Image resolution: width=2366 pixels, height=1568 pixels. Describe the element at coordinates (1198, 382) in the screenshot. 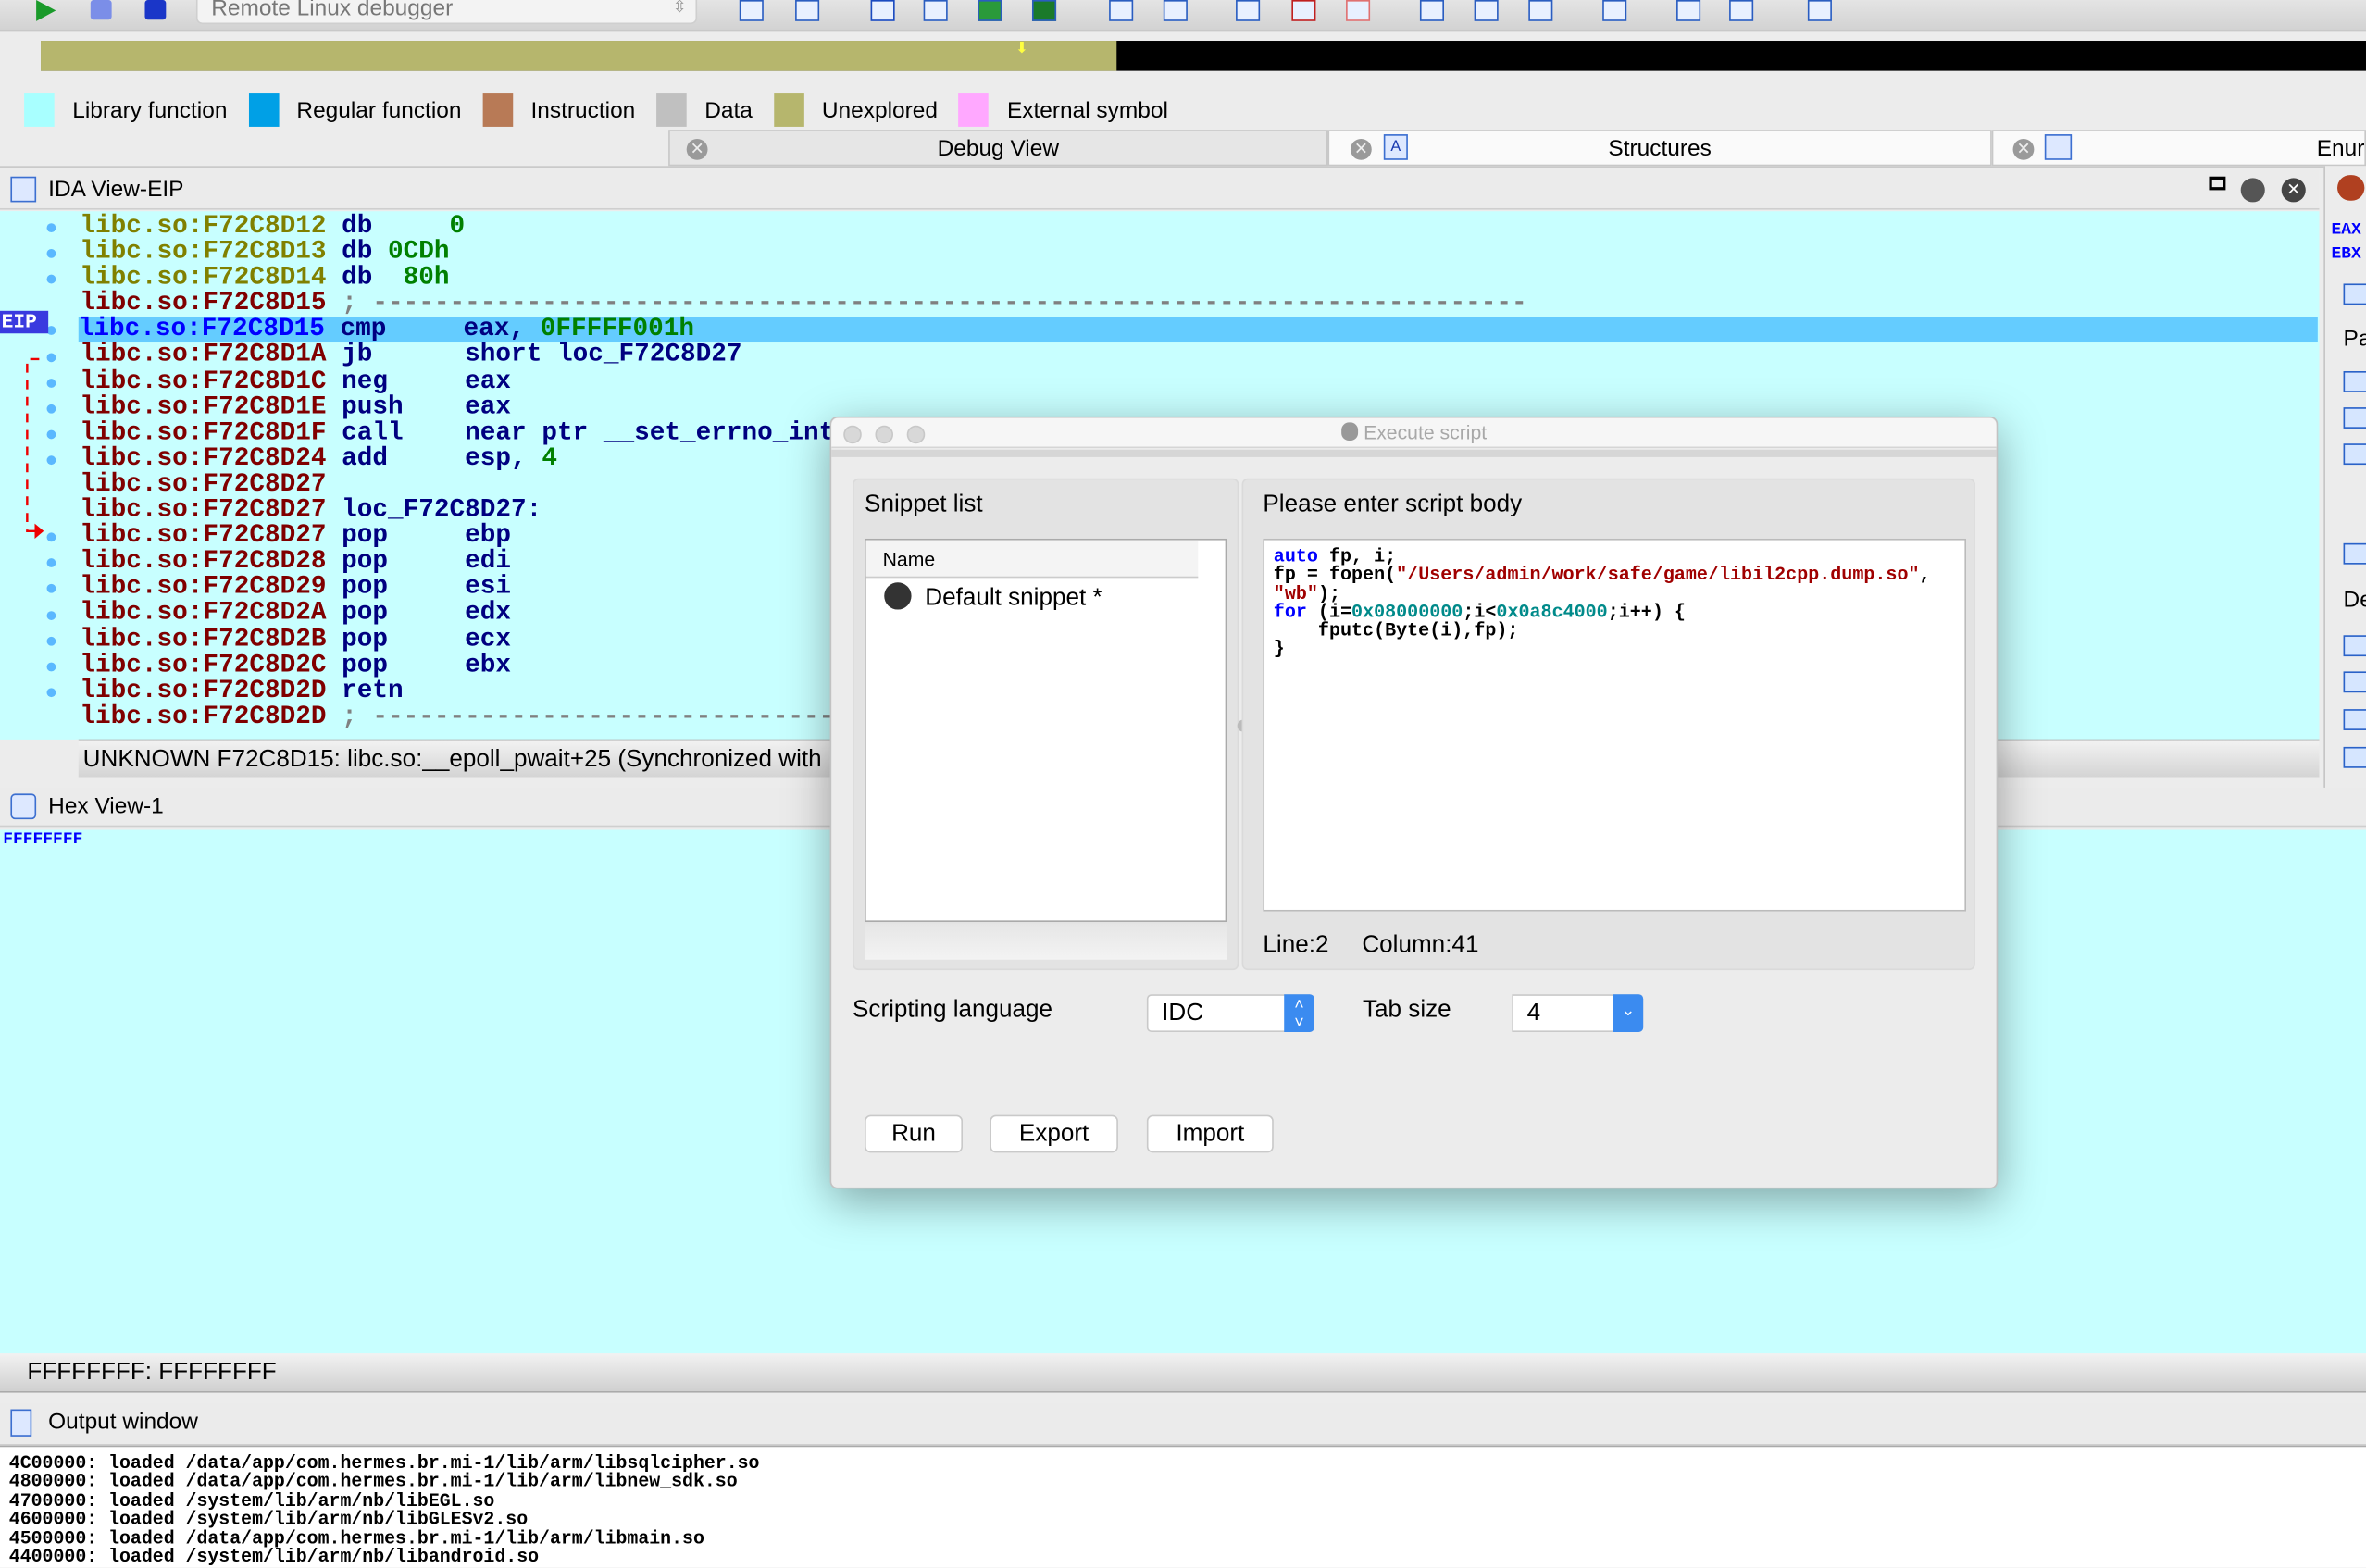

I see `disassembly-line: libc.so:F72C8D1C neg eax` at that location.